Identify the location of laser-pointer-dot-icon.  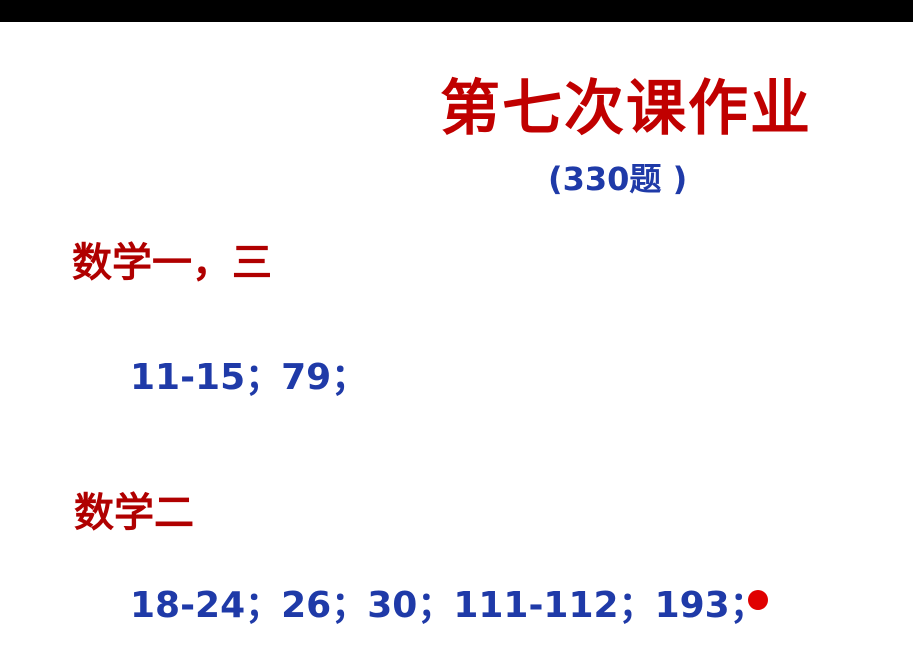
(758, 600).